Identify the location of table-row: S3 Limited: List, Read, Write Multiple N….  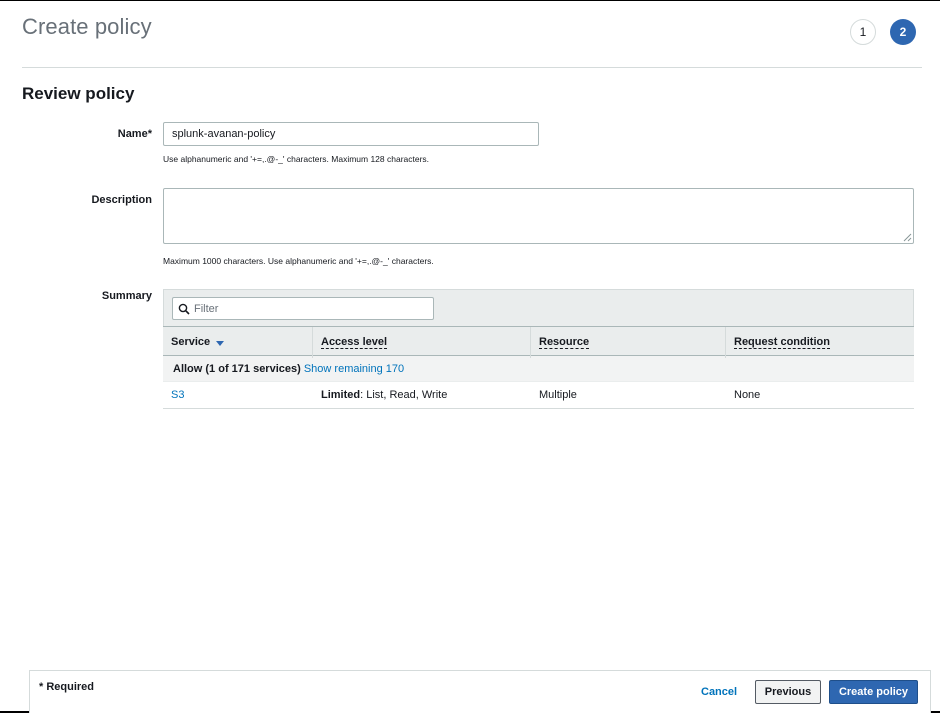
(538, 395).